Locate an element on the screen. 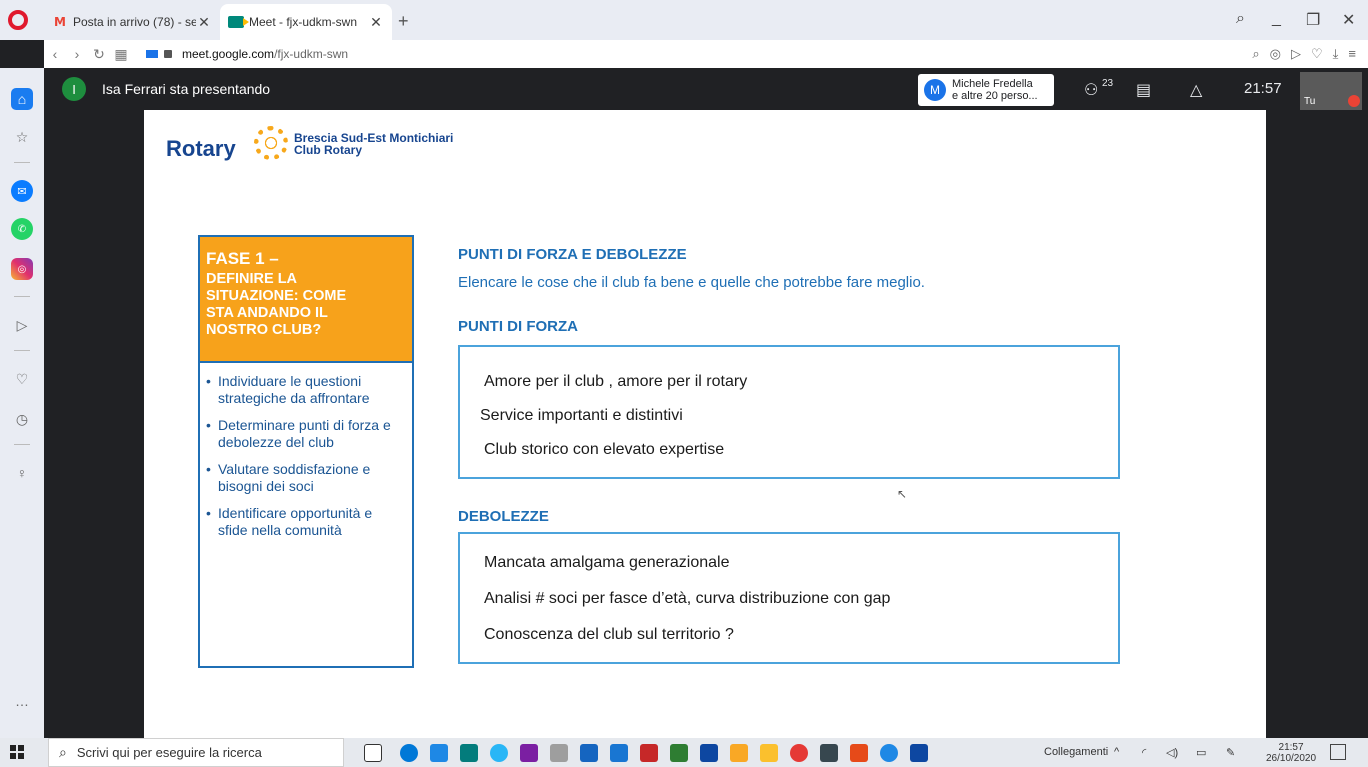  search-icon: ⌕ is located at coordinates (1255, 54).